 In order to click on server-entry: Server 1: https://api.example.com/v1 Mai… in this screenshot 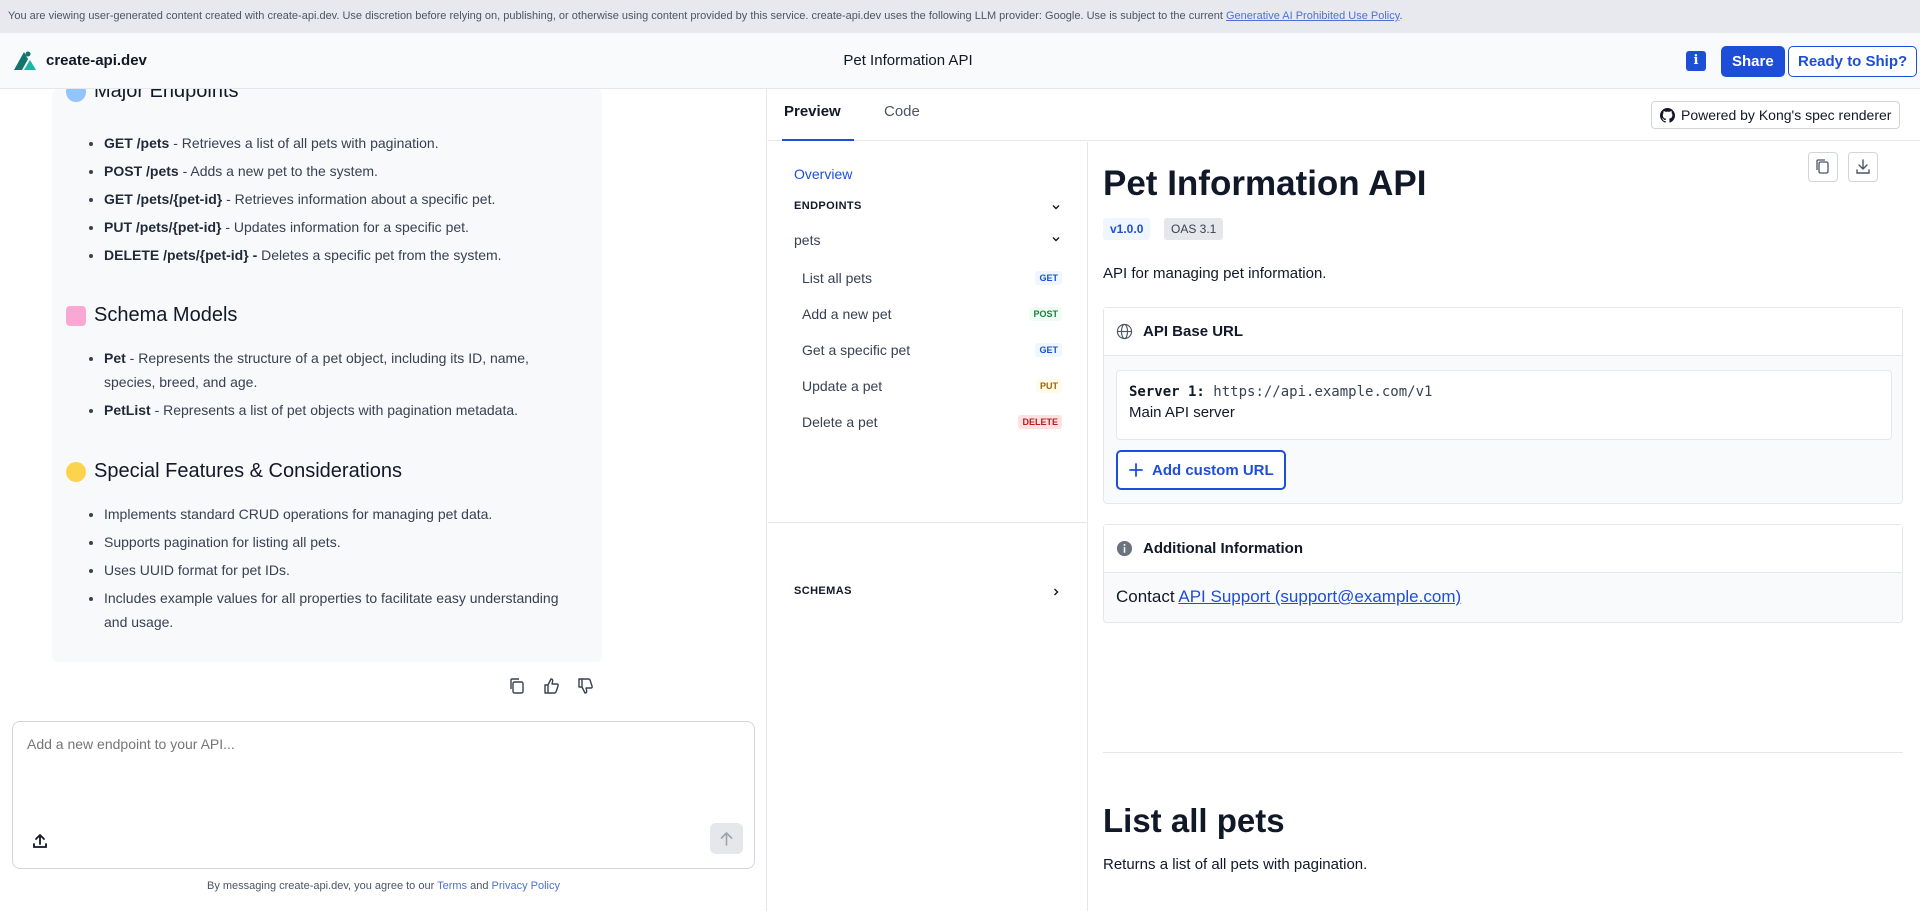, I will do `click(1504, 405)`.